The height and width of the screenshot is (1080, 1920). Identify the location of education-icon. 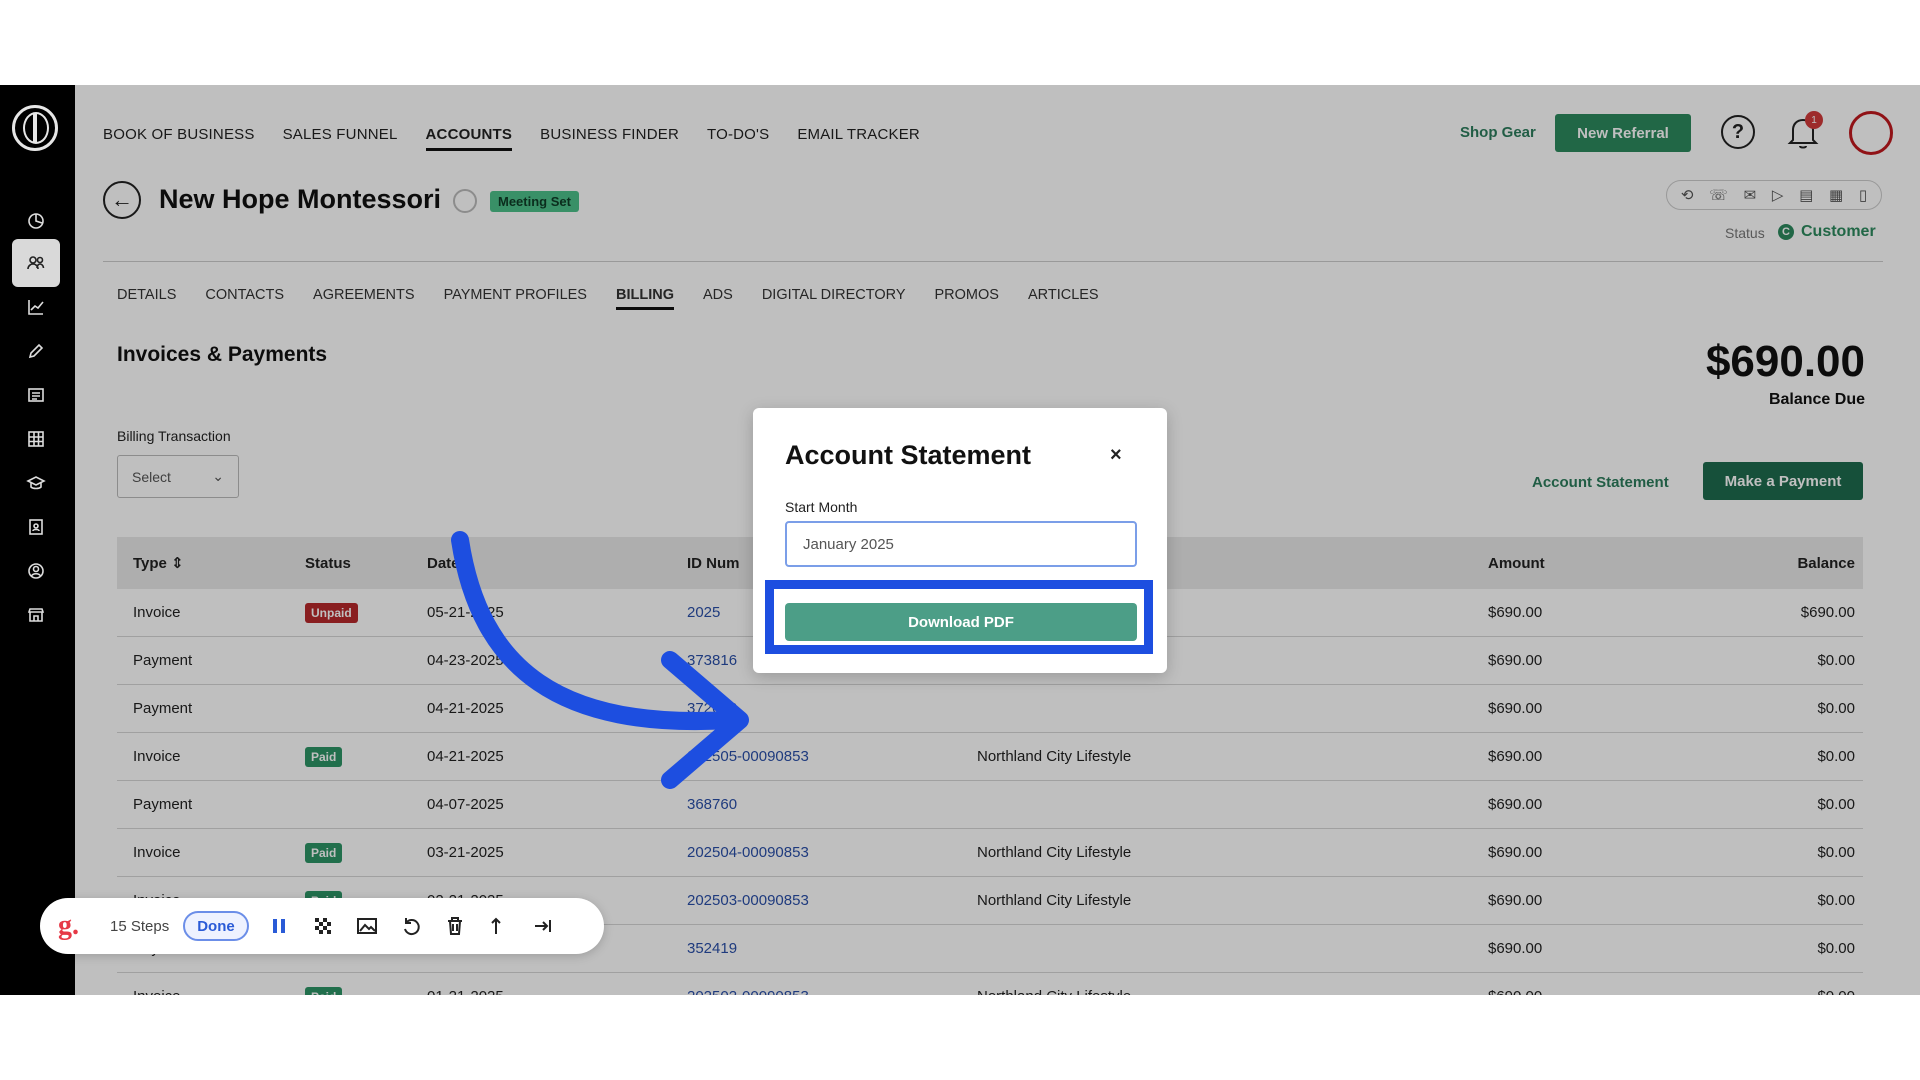
(36, 483).